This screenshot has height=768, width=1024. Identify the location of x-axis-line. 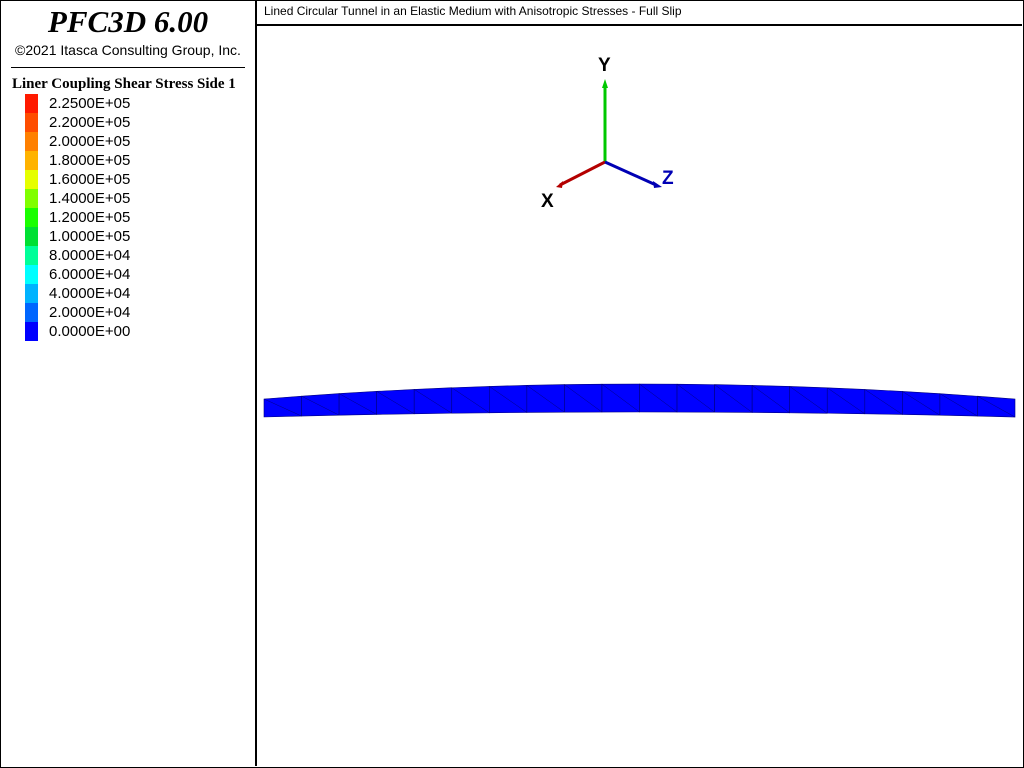
(582, 173).